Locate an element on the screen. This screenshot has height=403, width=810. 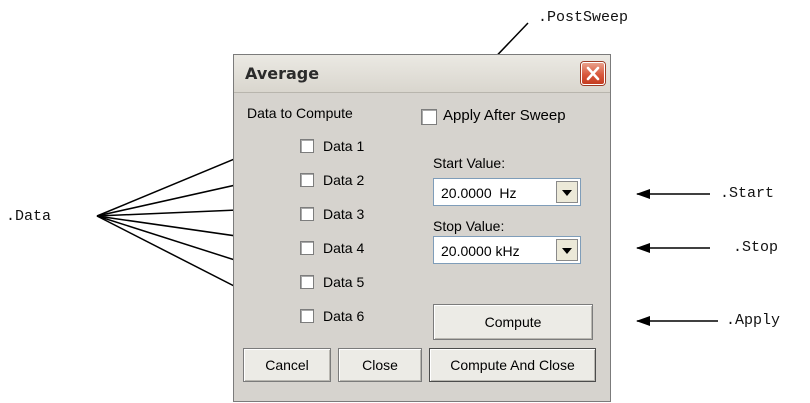
title-bar: Average is located at coordinates (422, 74).